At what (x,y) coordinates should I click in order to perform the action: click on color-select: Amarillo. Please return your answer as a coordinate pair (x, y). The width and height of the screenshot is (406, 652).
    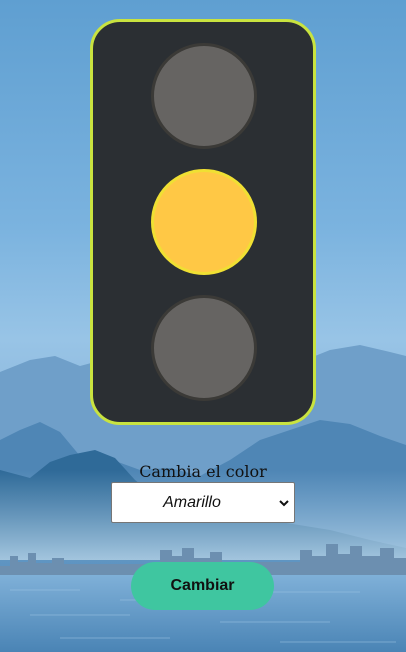
    Looking at the image, I should click on (203, 502).